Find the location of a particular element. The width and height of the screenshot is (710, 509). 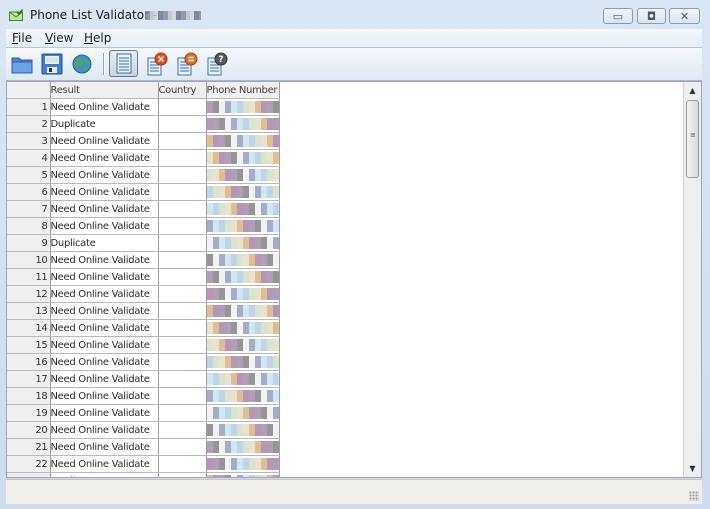

row-number: 8 is located at coordinates (29, 226).